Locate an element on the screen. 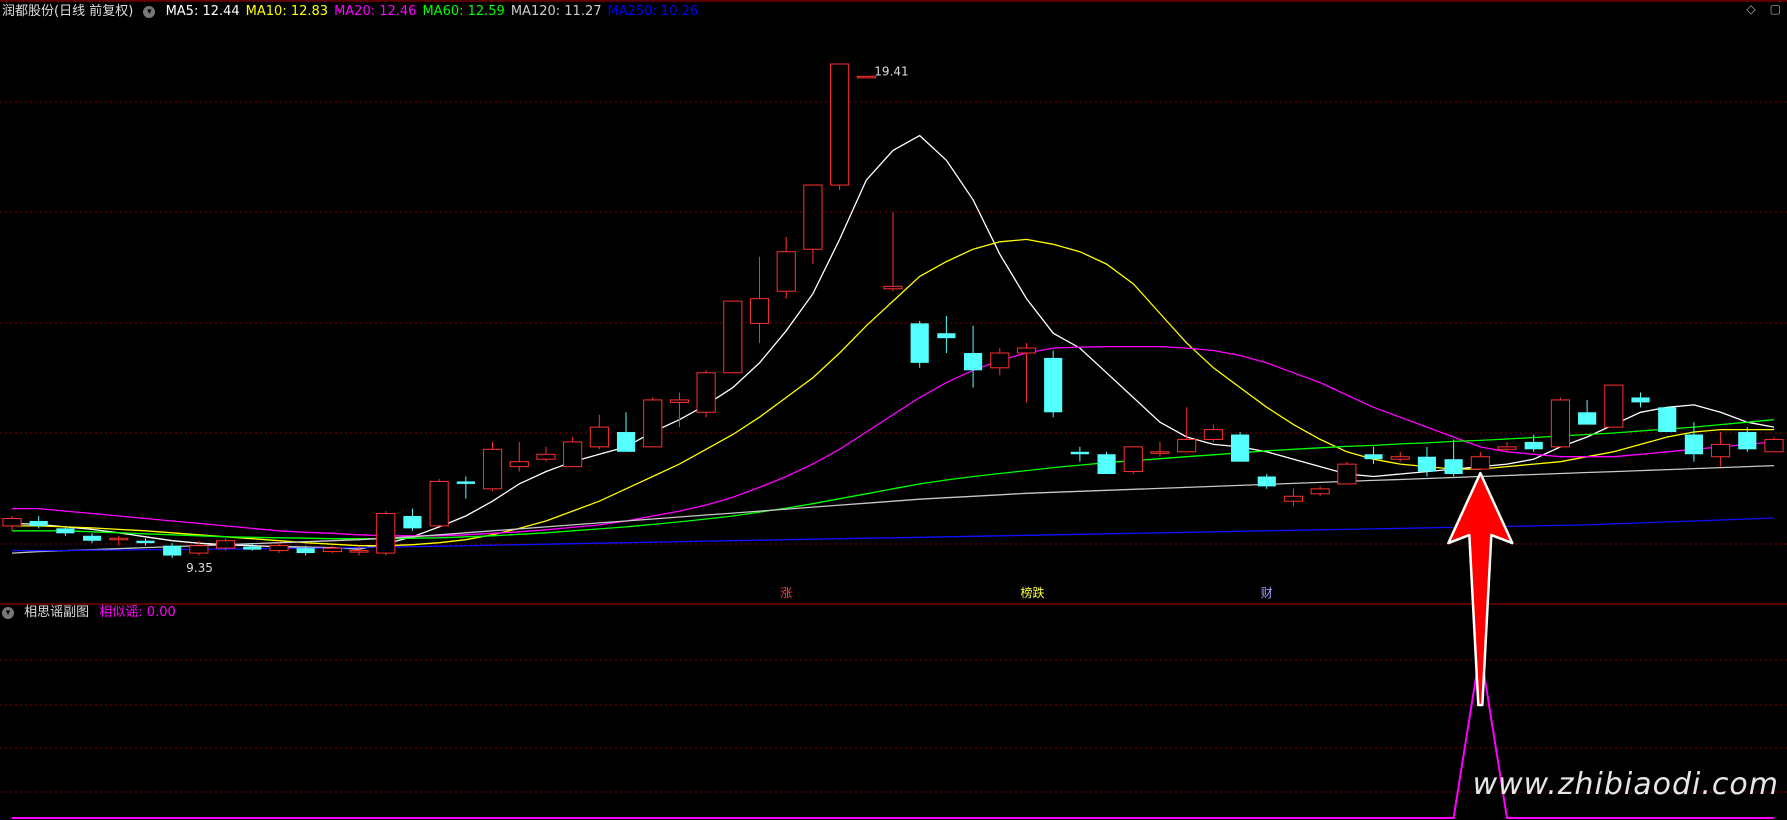 The image size is (1787, 820). ma-legend-item: MA120: 11.27 is located at coordinates (556, 11).